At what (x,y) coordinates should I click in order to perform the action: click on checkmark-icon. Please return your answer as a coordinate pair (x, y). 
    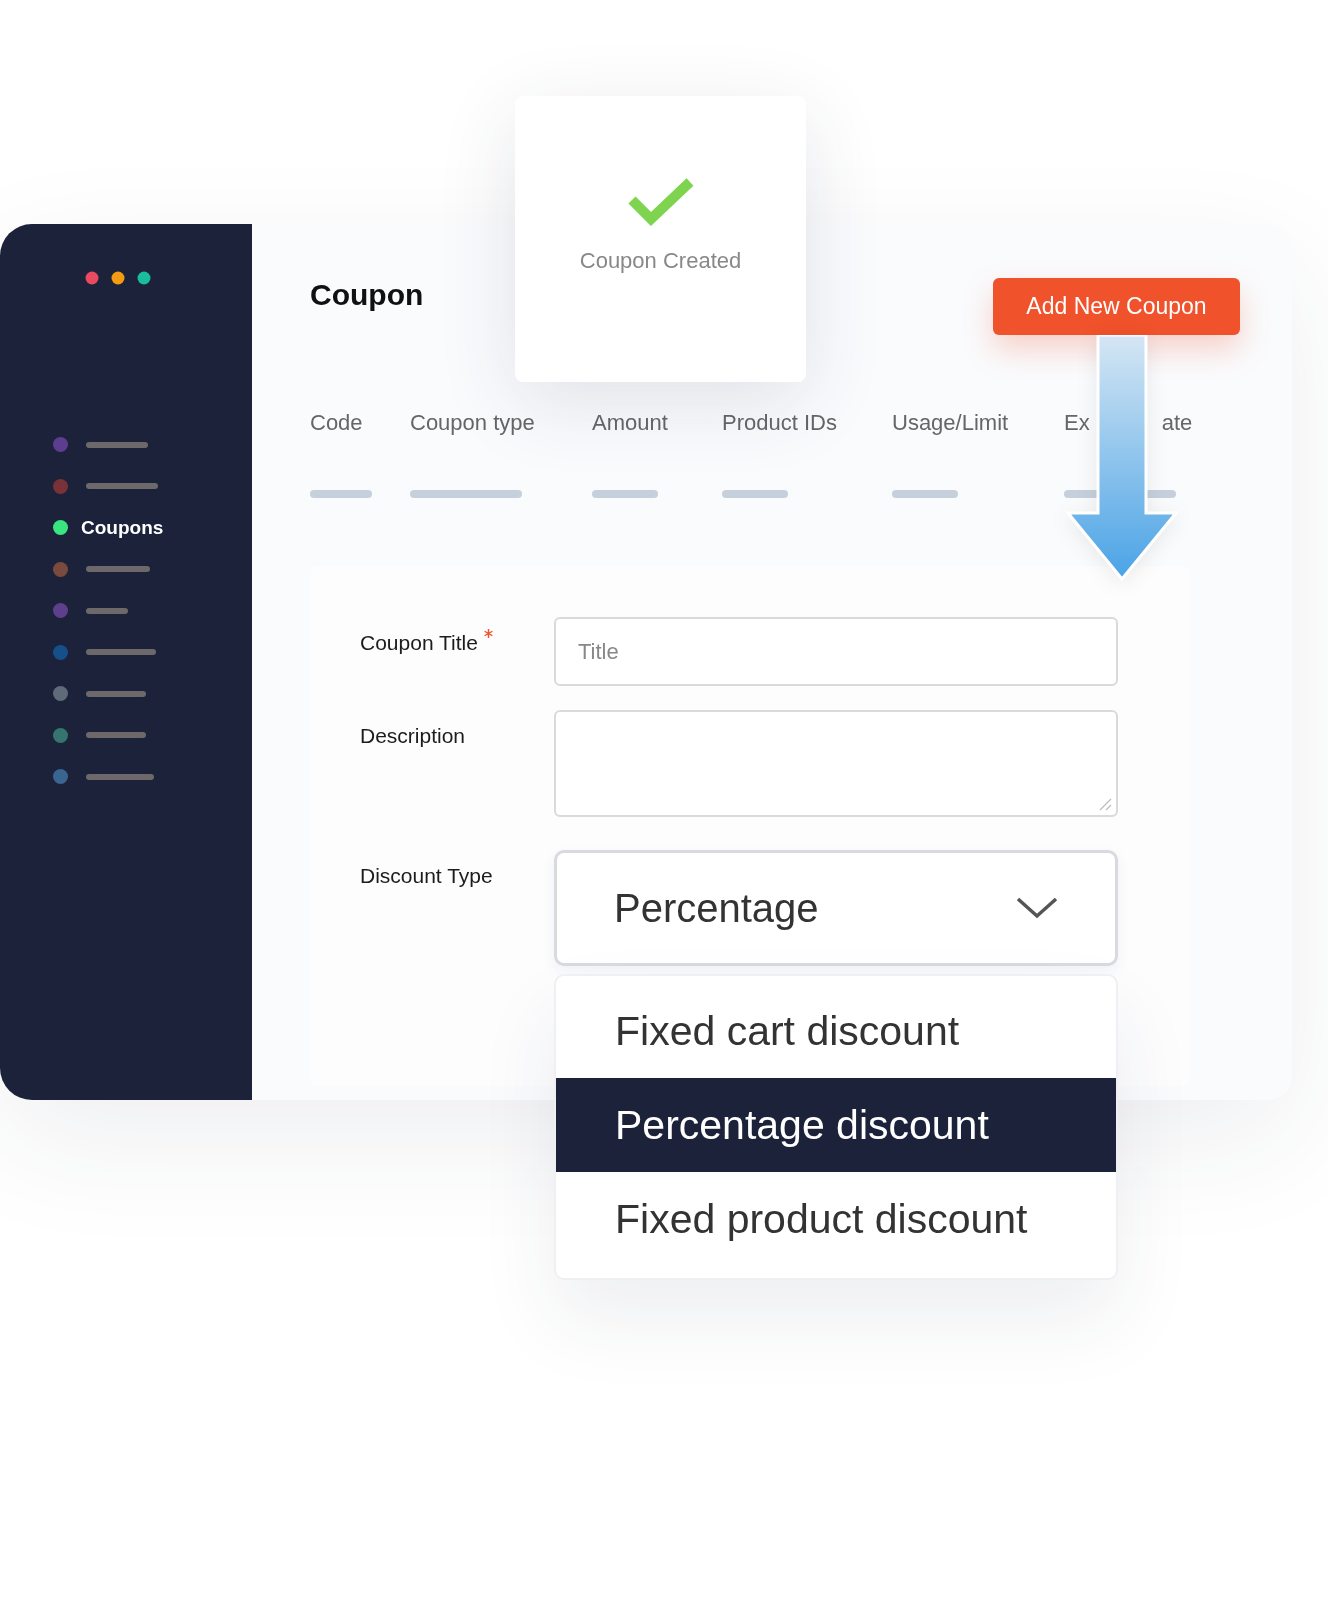
    Looking at the image, I should click on (660, 202).